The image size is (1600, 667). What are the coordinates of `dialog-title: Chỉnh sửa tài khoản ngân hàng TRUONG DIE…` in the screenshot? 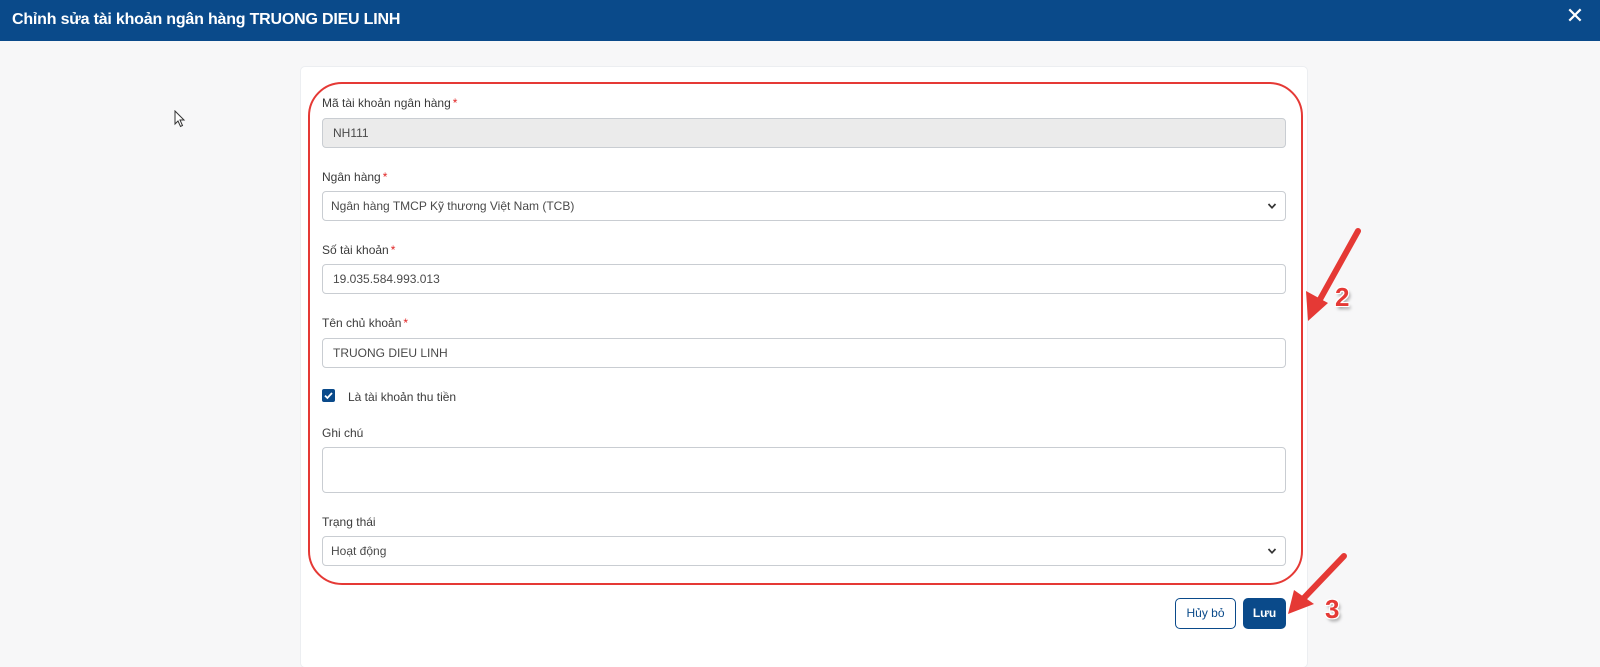 It's located at (206, 19).